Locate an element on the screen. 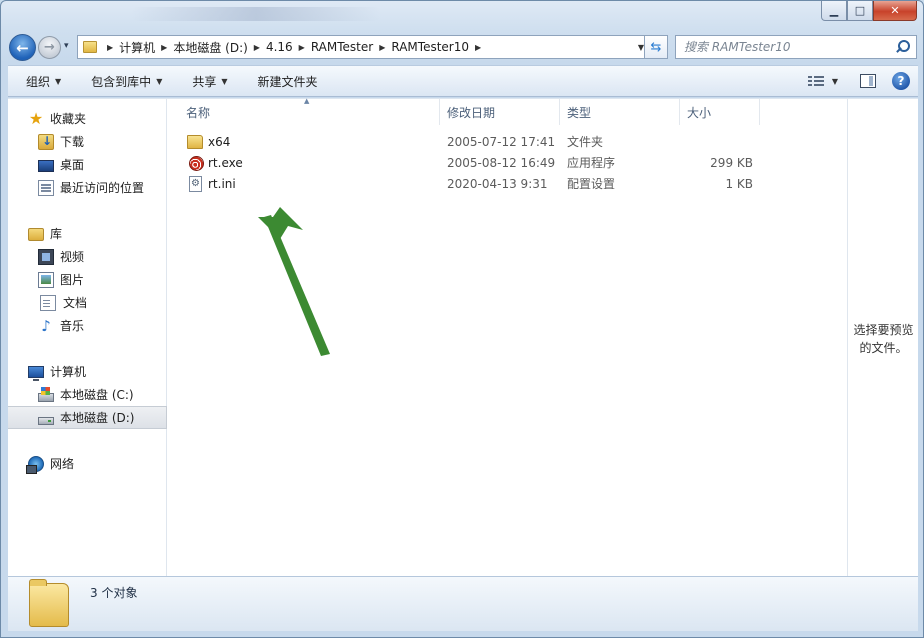 This screenshot has width=924, height=638. computer-group: 计算机 本地磁盘 (C:) 本地磁盘 (D:) is located at coordinates (87, 394).